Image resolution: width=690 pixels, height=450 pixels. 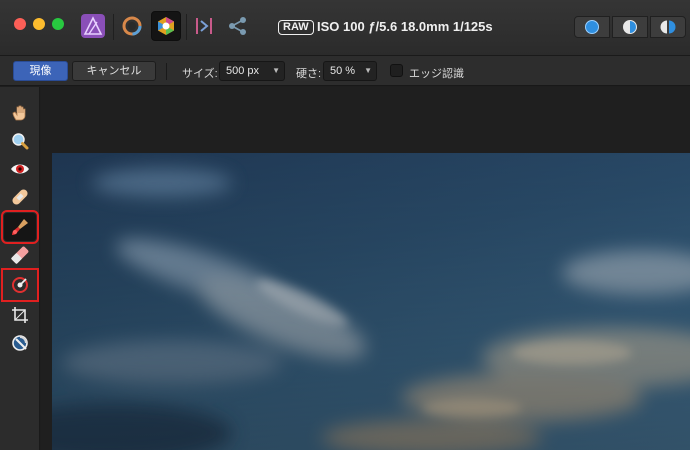 I want to click on context-toolbar: 現像 キャンセル サイズ: 500 px ▼ 硬さ: 50 % ▼ エッジ認識, so click(x=345, y=71).